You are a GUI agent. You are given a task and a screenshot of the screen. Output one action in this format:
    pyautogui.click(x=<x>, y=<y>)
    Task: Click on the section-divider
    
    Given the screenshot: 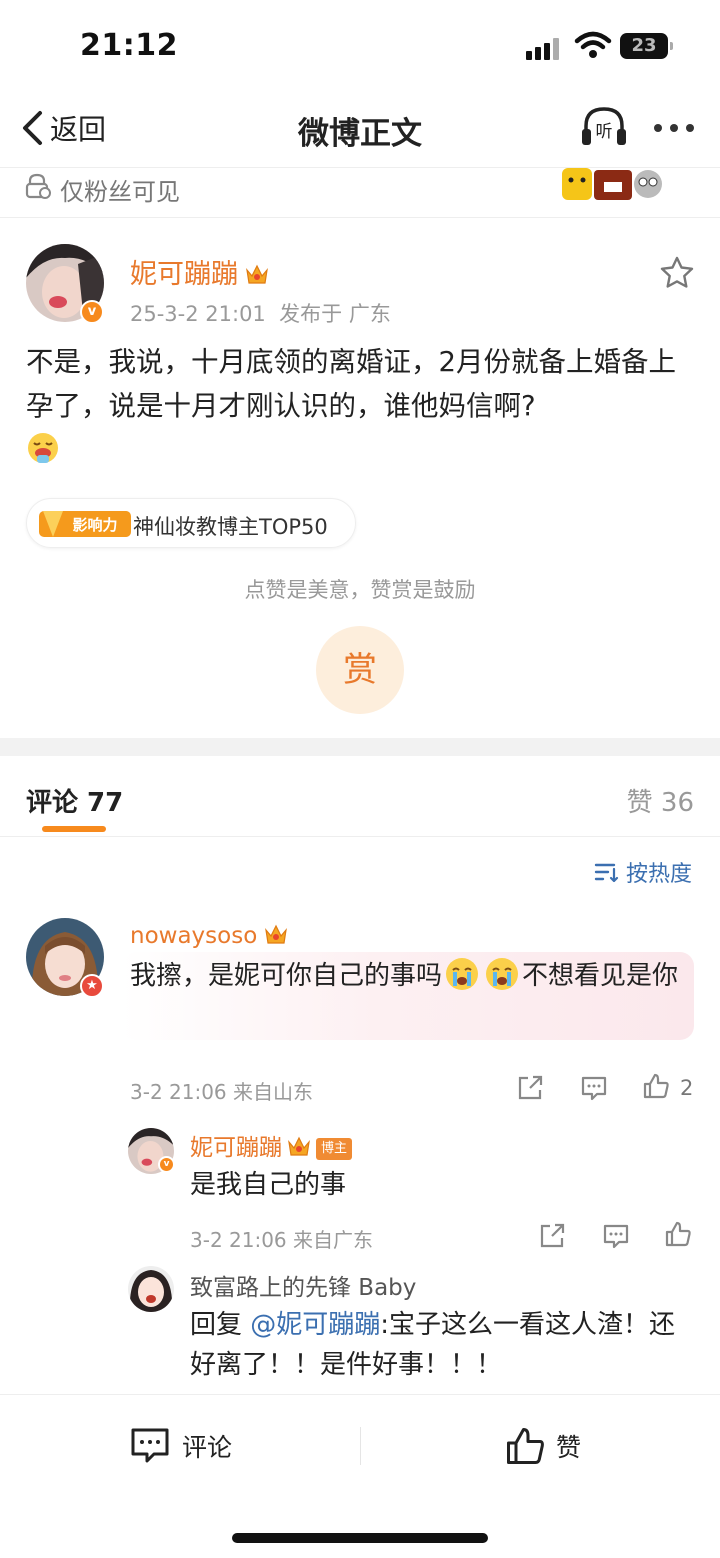 What is the action you would take?
    pyautogui.click(x=360, y=747)
    